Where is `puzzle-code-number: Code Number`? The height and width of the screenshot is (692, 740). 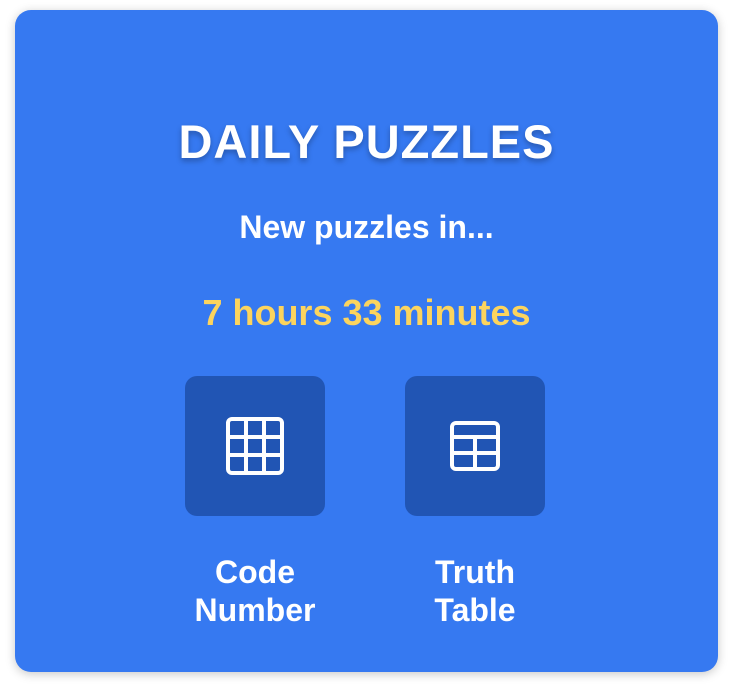
puzzle-code-number: Code Number is located at coordinates (255, 502).